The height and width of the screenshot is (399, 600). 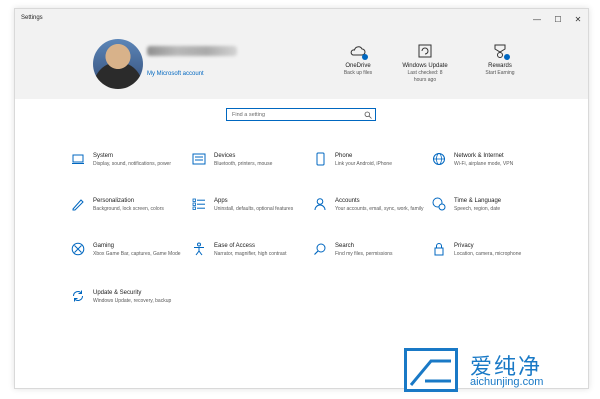 I want to click on category-title: Search, so click(x=345, y=246).